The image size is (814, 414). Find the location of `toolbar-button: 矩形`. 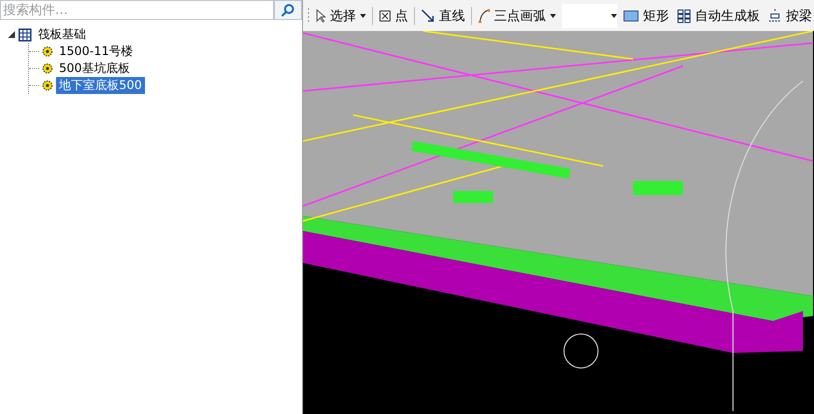

toolbar-button: 矩形 is located at coordinates (646, 15).